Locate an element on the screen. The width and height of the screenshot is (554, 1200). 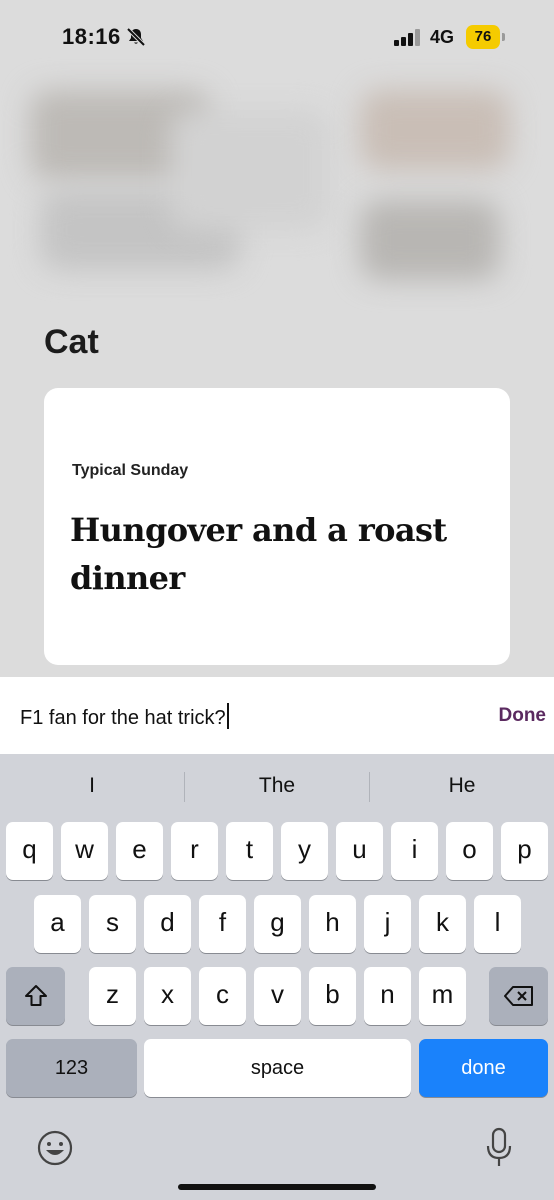
key-j: j is located at coordinates (387, 924).